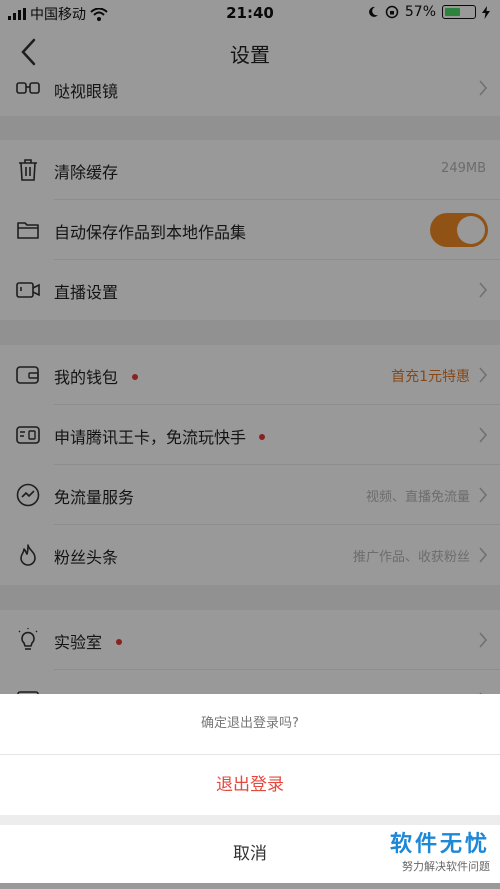 This screenshot has height=889, width=500. Describe the element at coordinates (439, 844) in the screenshot. I see `watermark-title: 软件无忧` at that location.